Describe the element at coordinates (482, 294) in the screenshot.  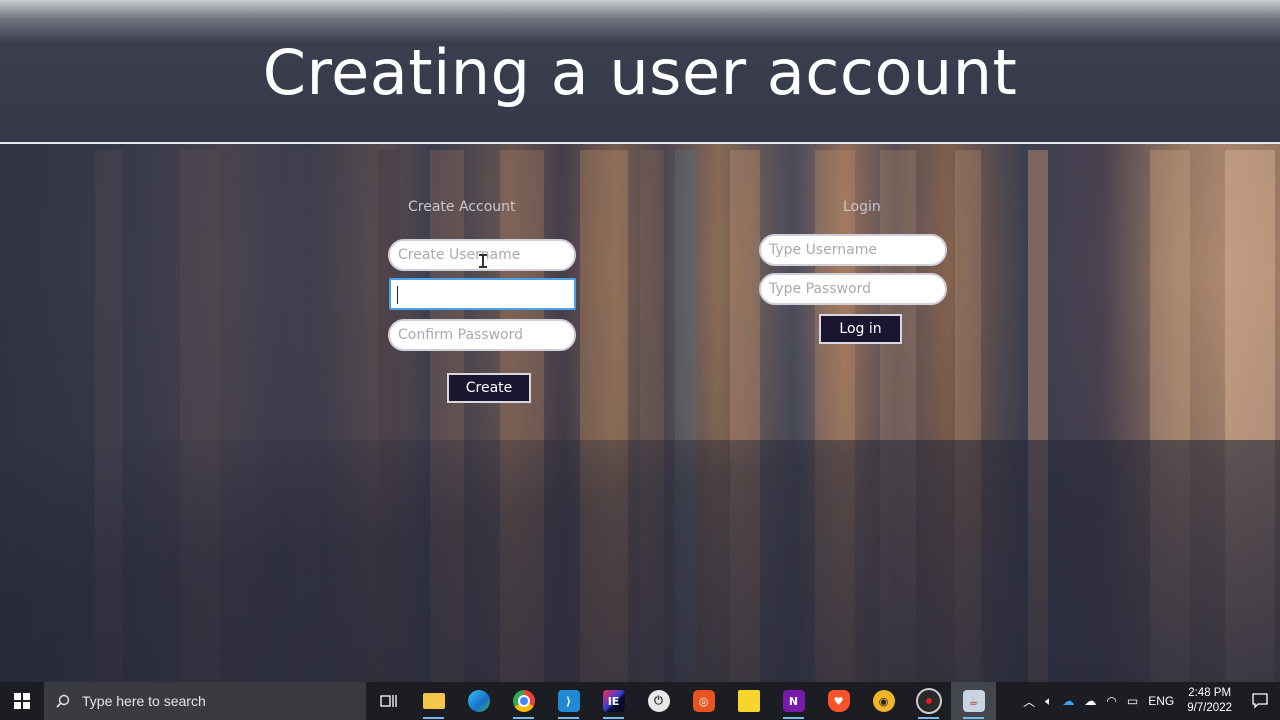
I see `create-password-input` at that location.